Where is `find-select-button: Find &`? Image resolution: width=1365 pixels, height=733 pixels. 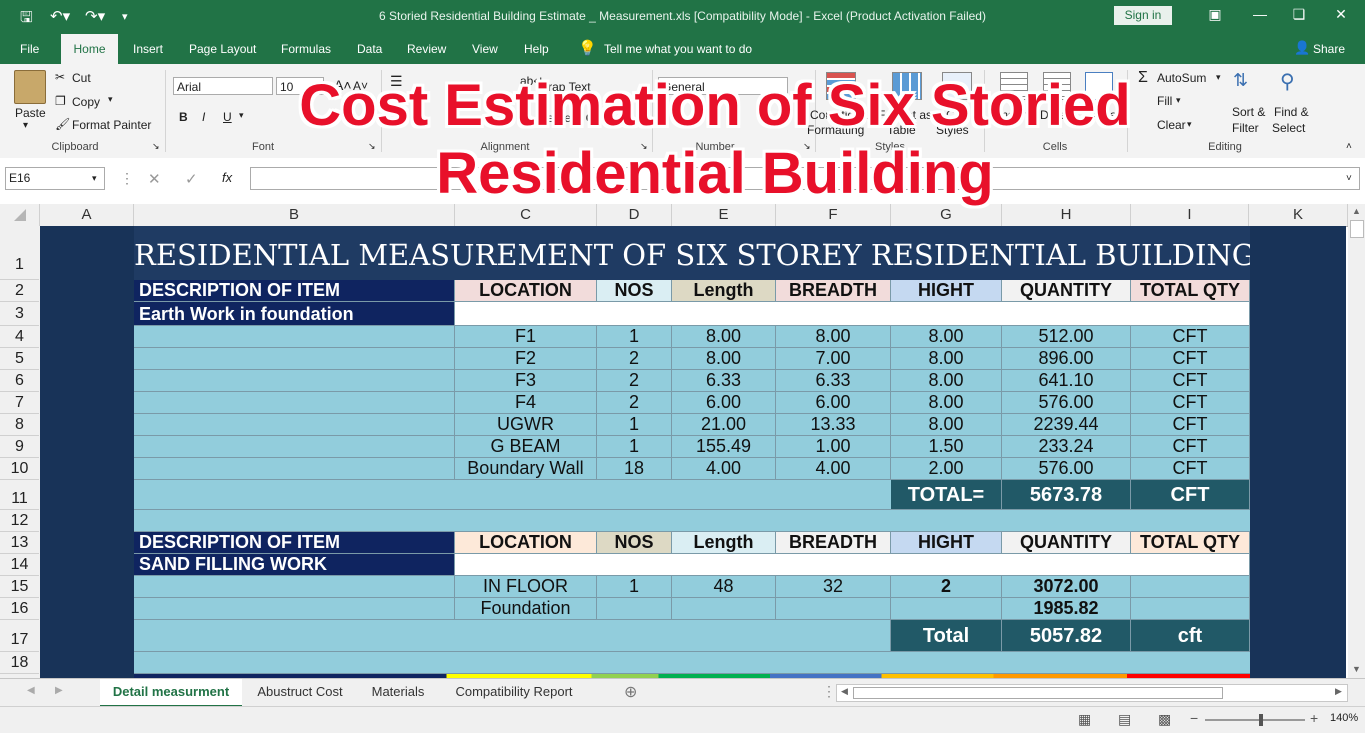
find-select-button: Find & is located at coordinates (1291, 112).